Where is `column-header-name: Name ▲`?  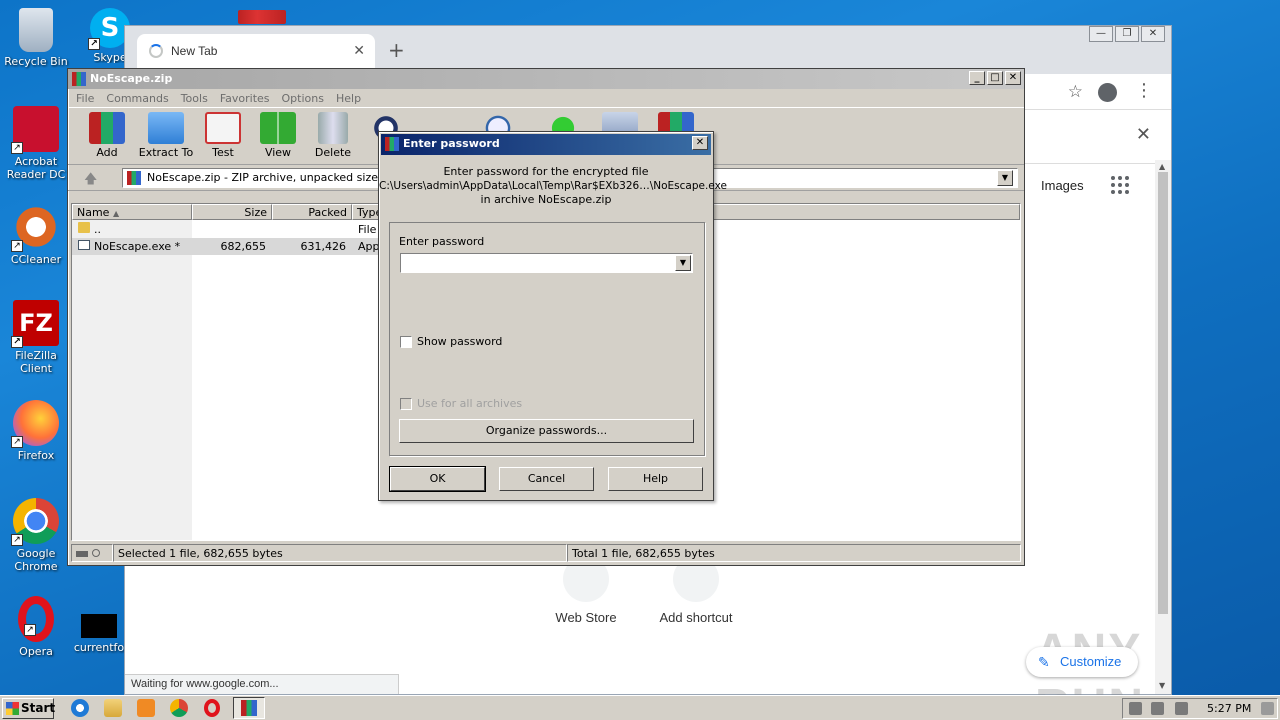
column-header-name: Name ▲ is located at coordinates (132, 212).